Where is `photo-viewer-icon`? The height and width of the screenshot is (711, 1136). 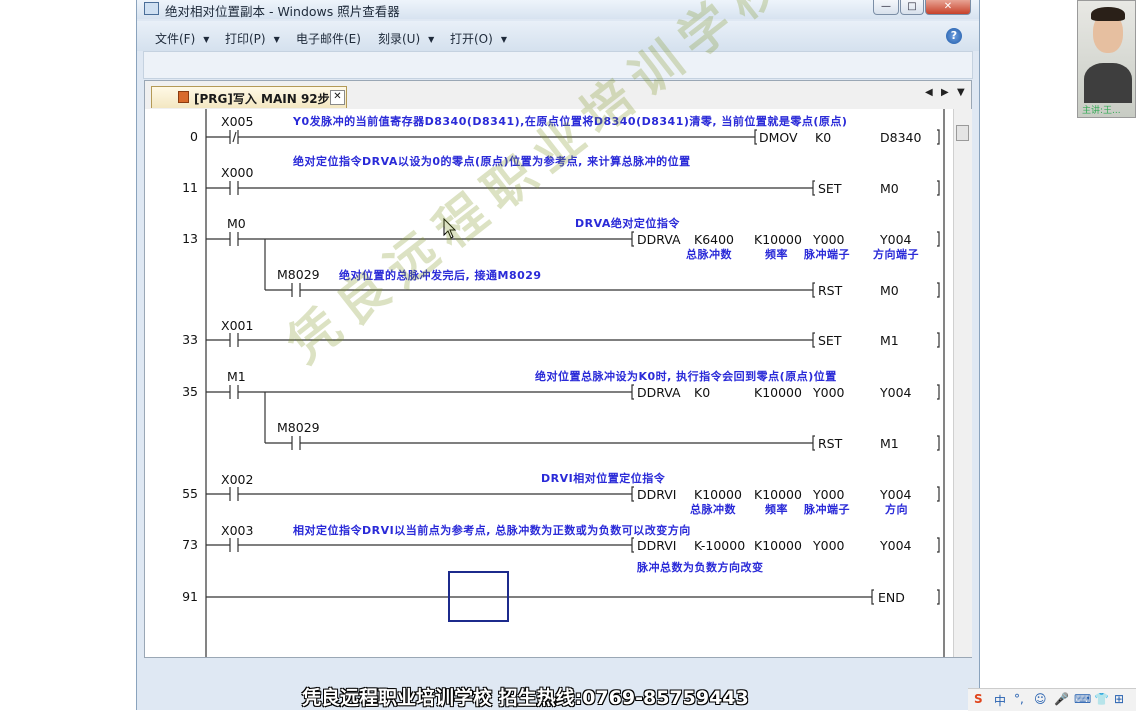 photo-viewer-icon is located at coordinates (151, 8).